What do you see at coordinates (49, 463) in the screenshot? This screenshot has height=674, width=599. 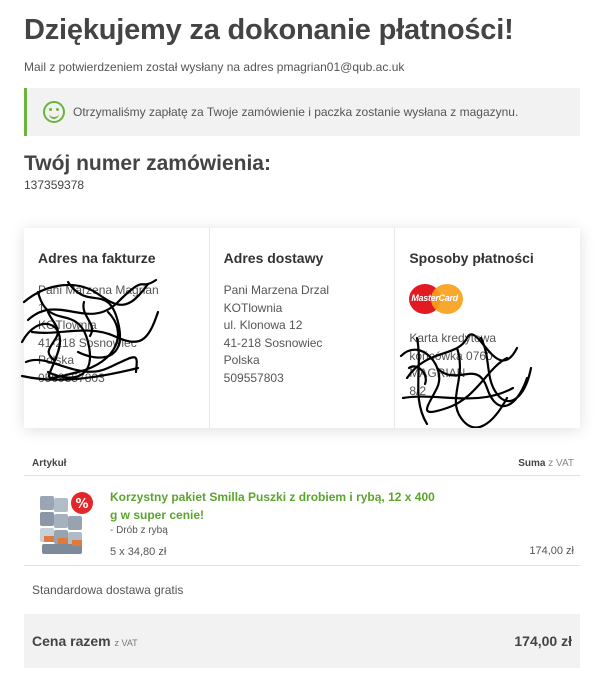 I see `column-item: Artykuł` at bounding box center [49, 463].